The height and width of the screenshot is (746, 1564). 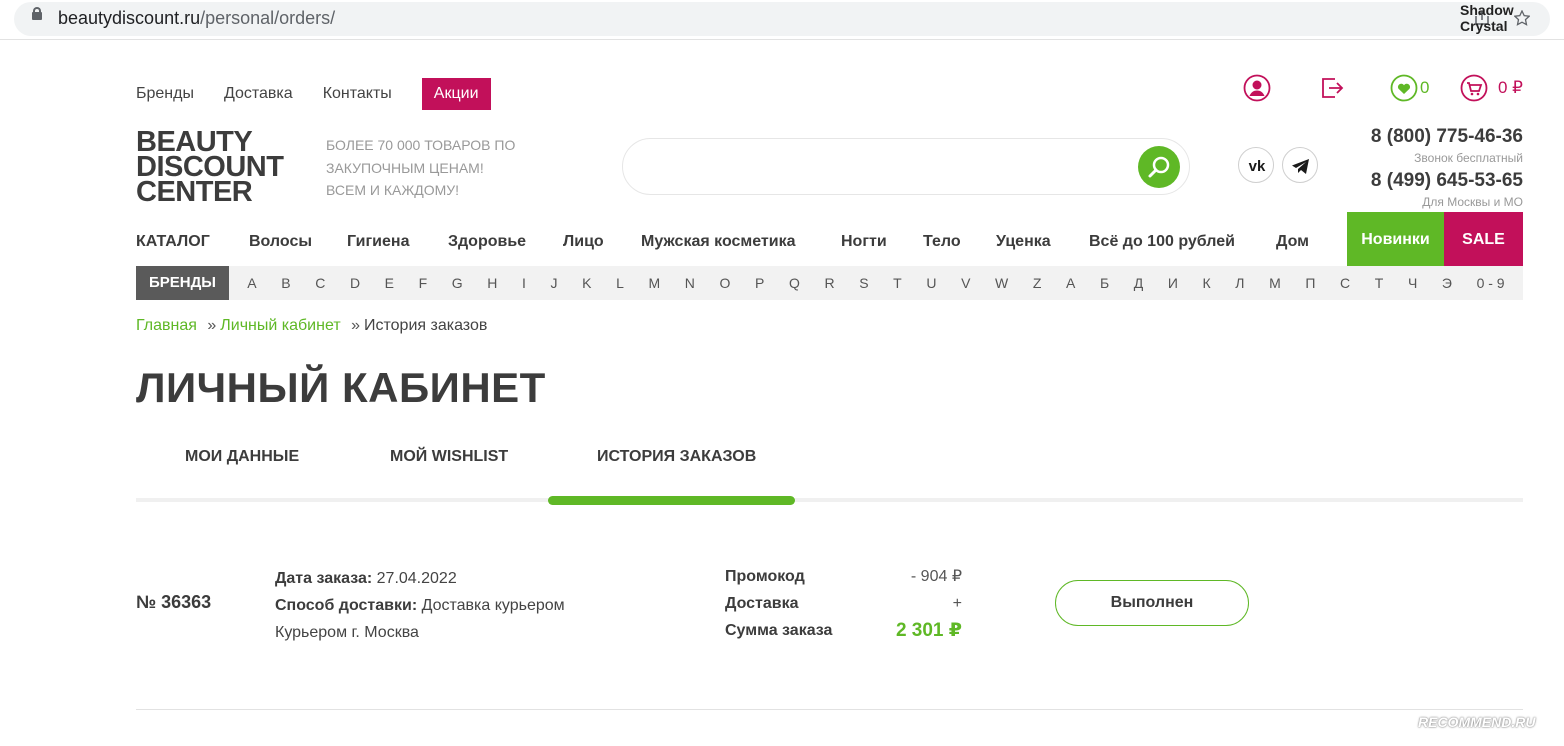 What do you see at coordinates (1474, 88) in the screenshot?
I see `cart-icon` at bounding box center [1474, 88].